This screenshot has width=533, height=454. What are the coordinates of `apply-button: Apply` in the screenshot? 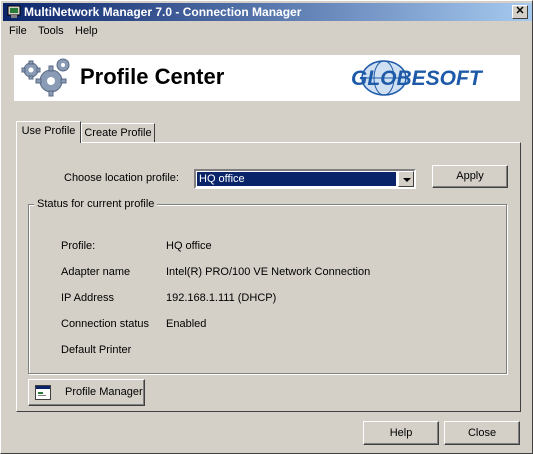 It's located at (470, 176).